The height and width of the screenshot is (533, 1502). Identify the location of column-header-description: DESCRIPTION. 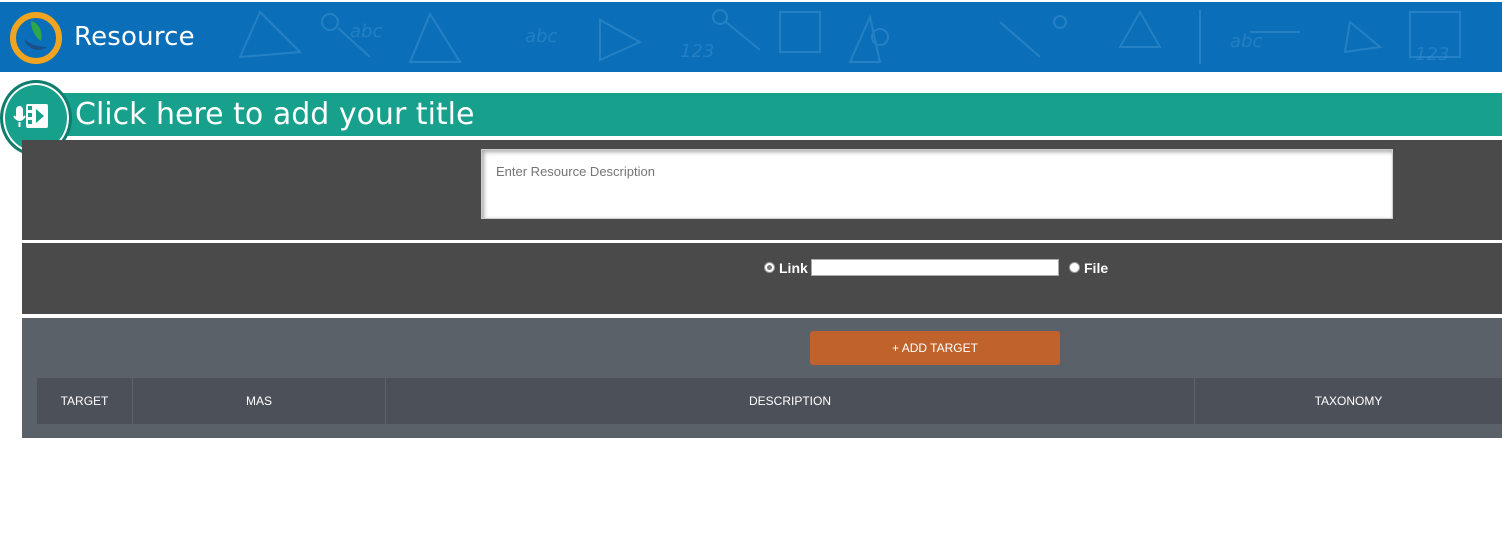
(790, 401).